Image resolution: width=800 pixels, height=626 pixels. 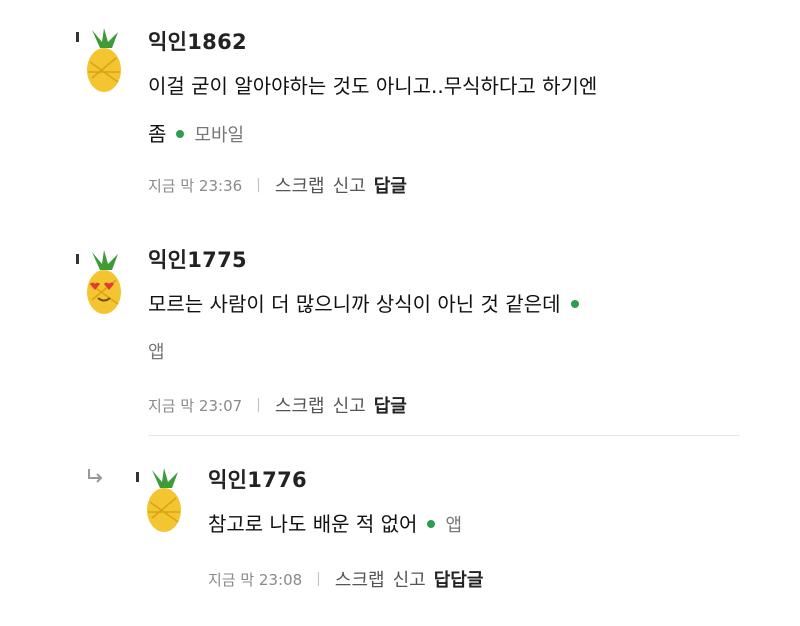 I want to click on comment-nickname: 익인1776, so click(x=257, y=479).